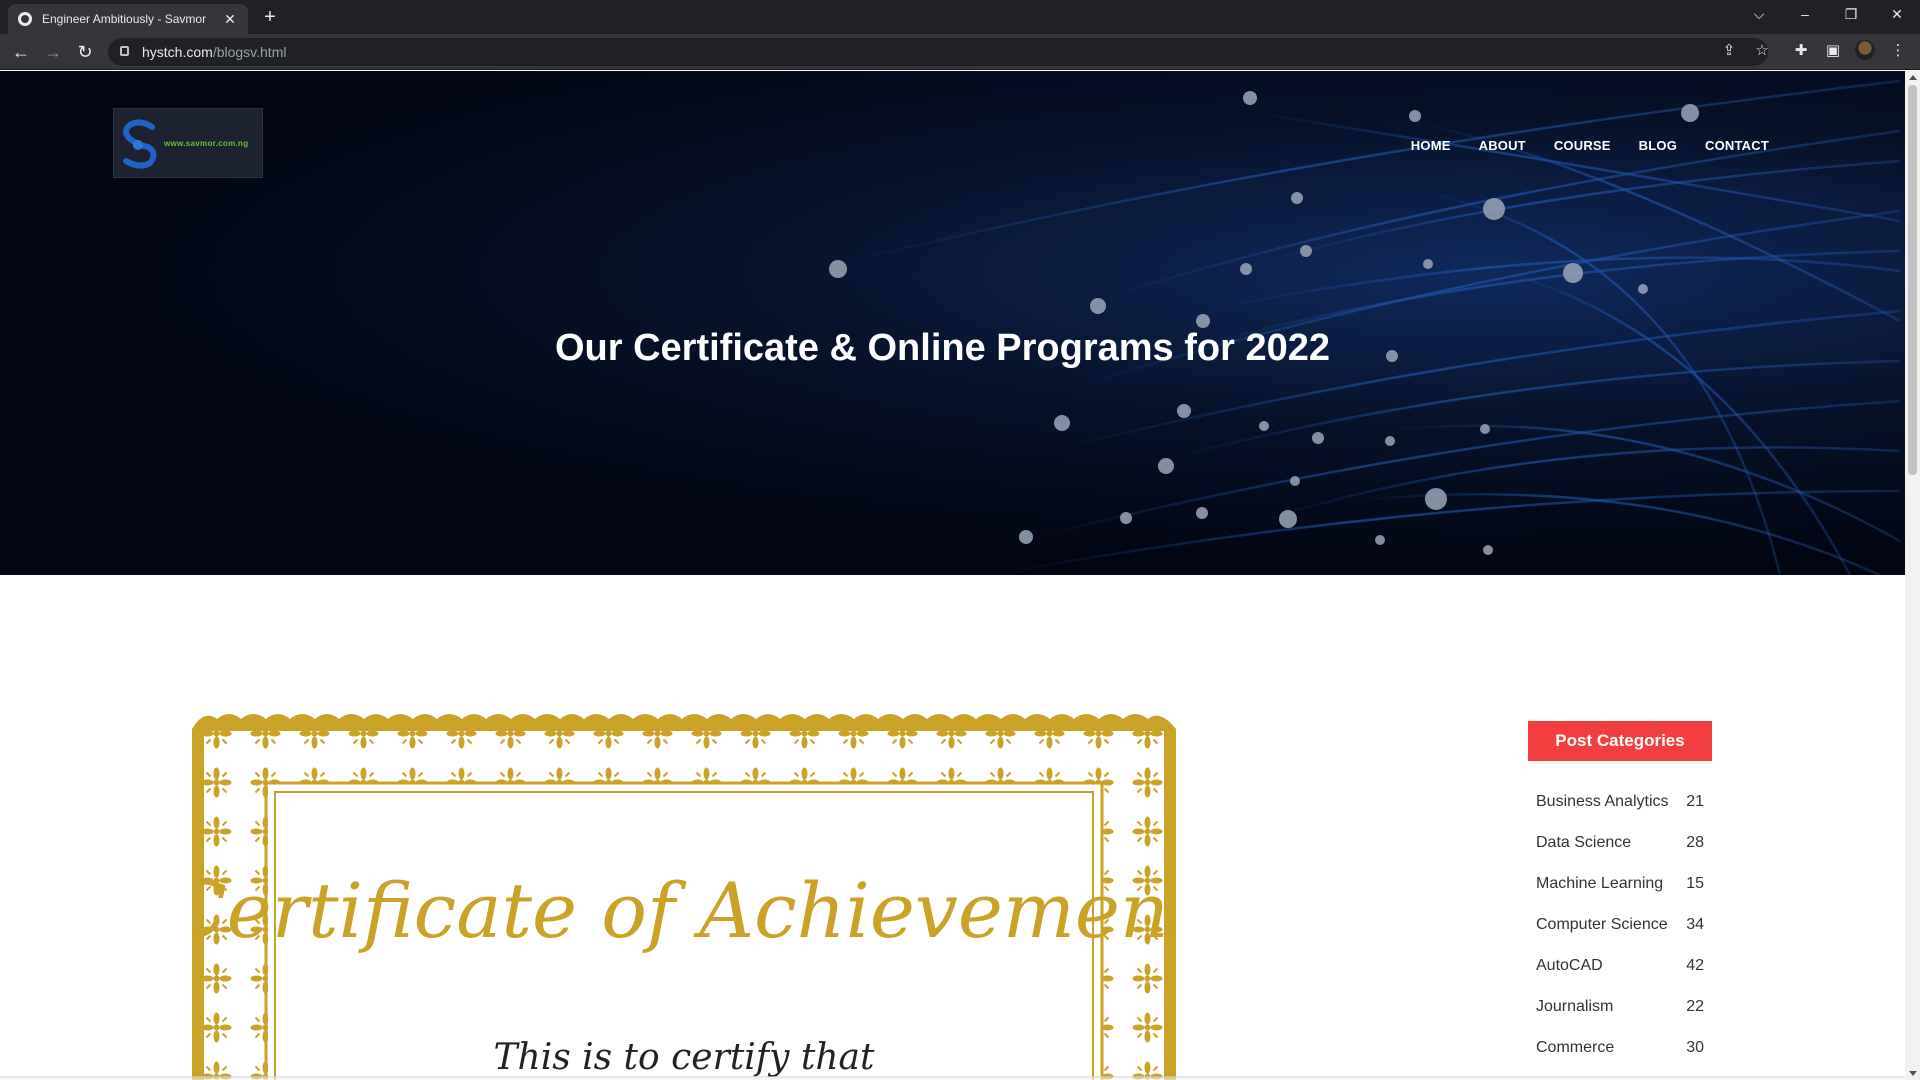 The height and width of the screenshot is (1080, 1920). What do you see at coordinates (270, 18) in the screenshot?
I see `new-tab-button: +` at bounding box center [270, 18].